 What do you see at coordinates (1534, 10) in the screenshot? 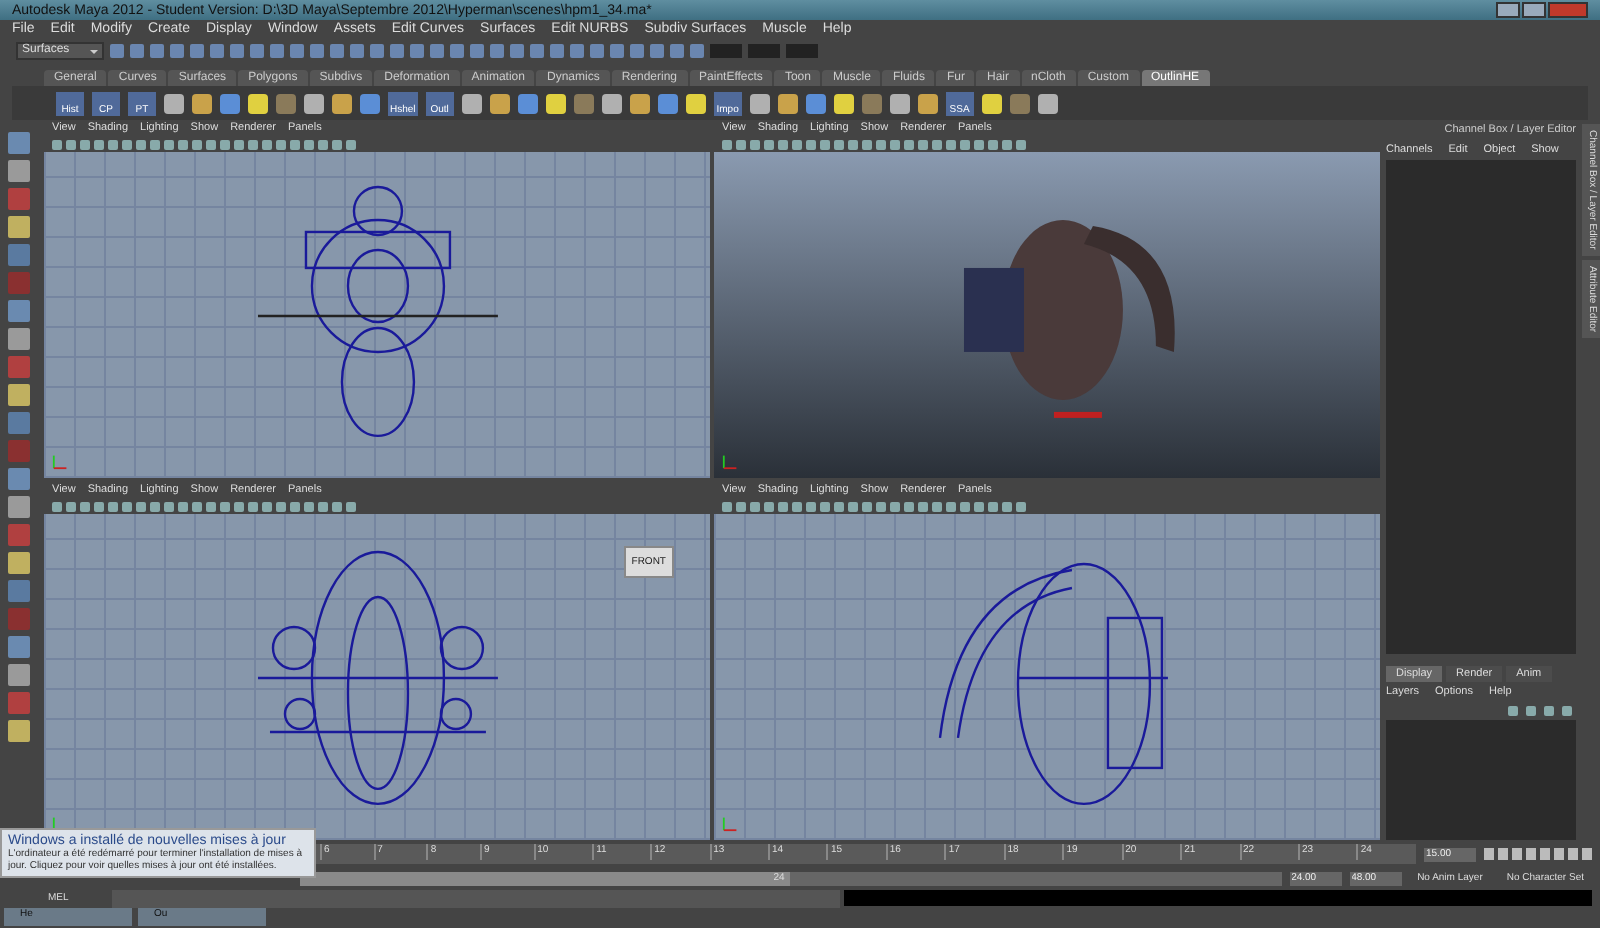
I see `maximize-button` at bounding box center [1534, 10].